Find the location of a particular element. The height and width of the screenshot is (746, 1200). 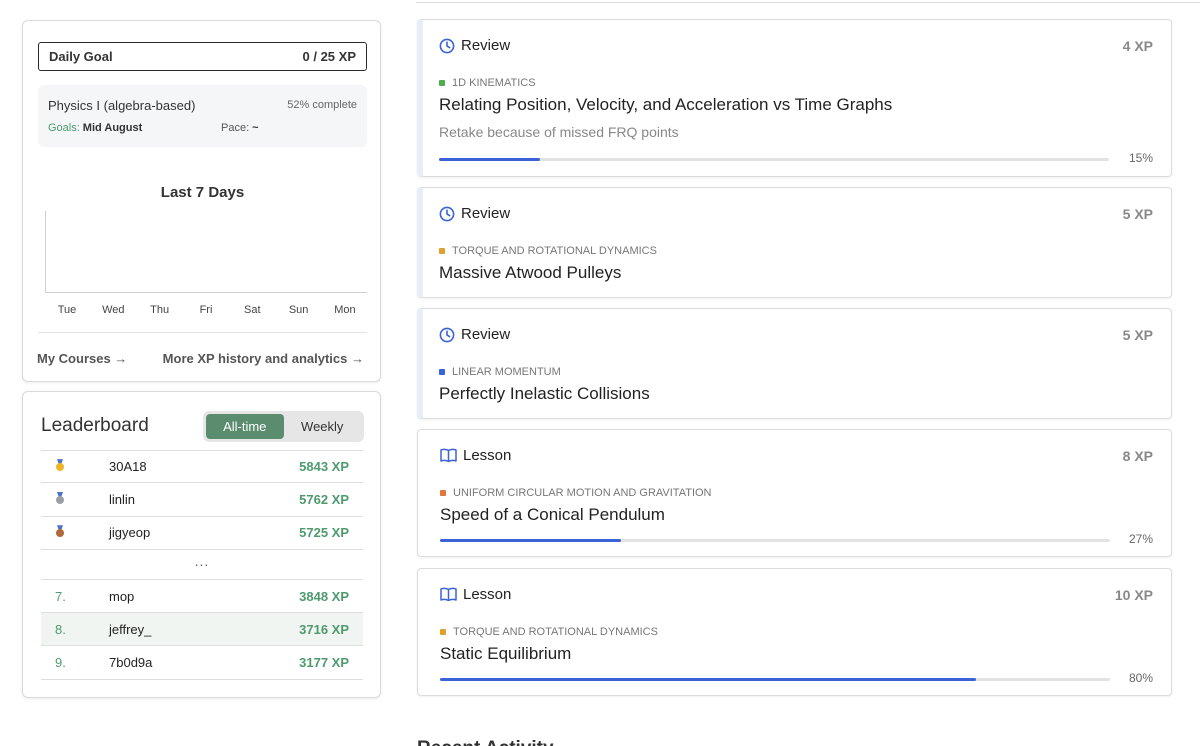

goals-value: Mid August is located at coordinates (112, 128).